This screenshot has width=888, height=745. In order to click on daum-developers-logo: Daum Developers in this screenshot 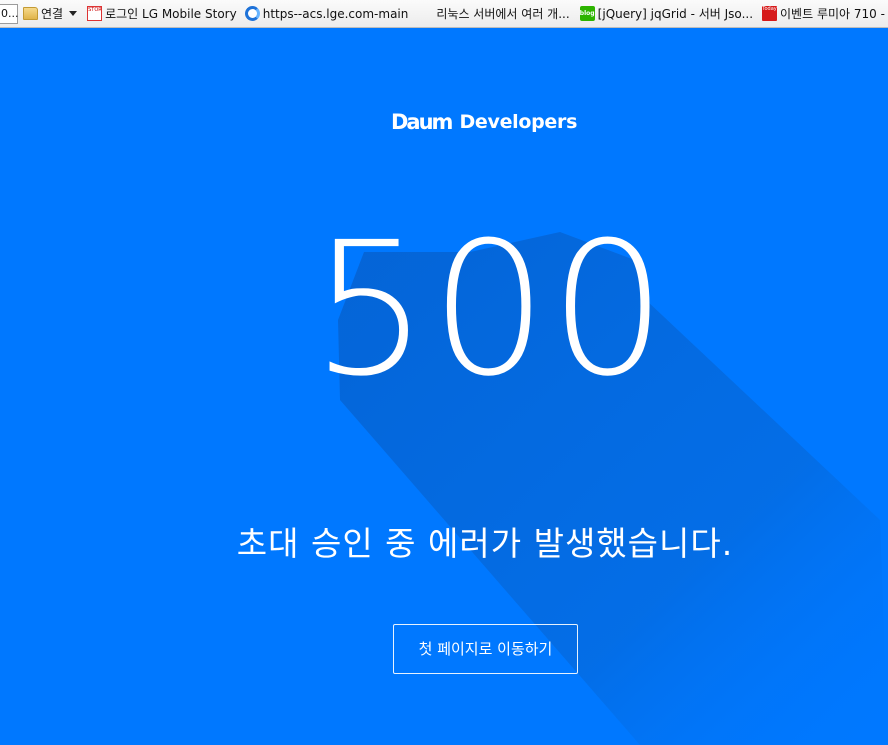, I will do `click(484, 122)`.